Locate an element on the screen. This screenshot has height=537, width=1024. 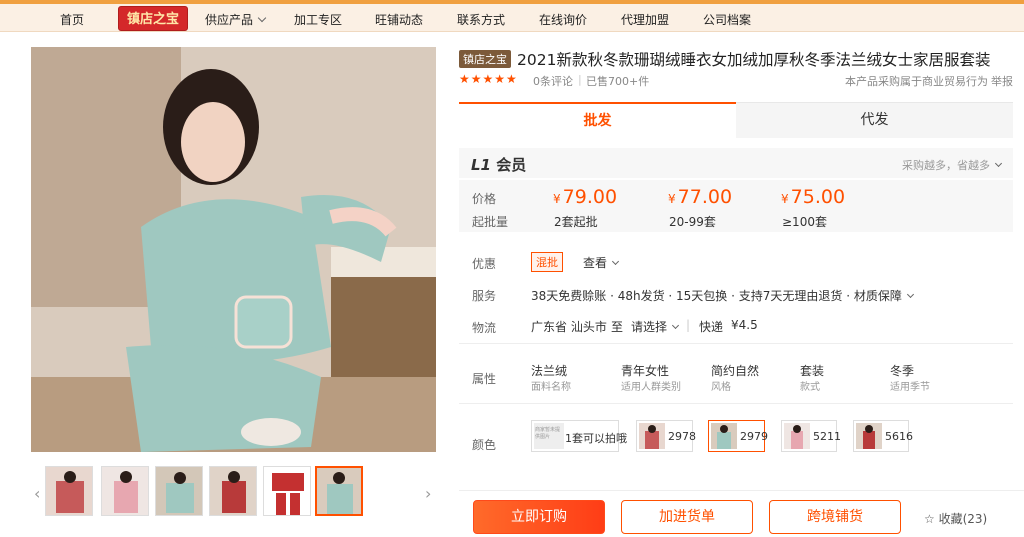
sold-count: 已售700+件 is located at coordinates (618, 81).